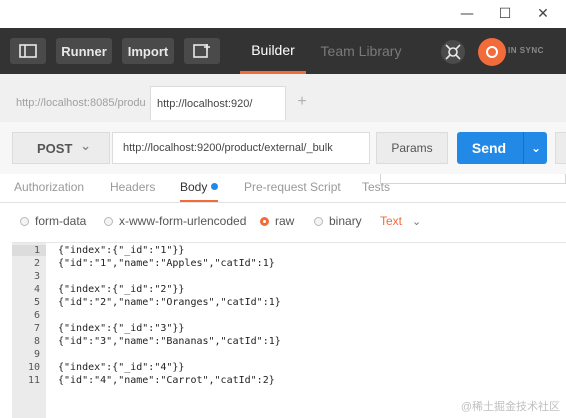 This screenshot has width=566, height=418. What do you see at coordinates (121, 250) in the screenshot?
I see `code-line: {"index":{"_id":"1"}}` at bounding box center [121, 250].